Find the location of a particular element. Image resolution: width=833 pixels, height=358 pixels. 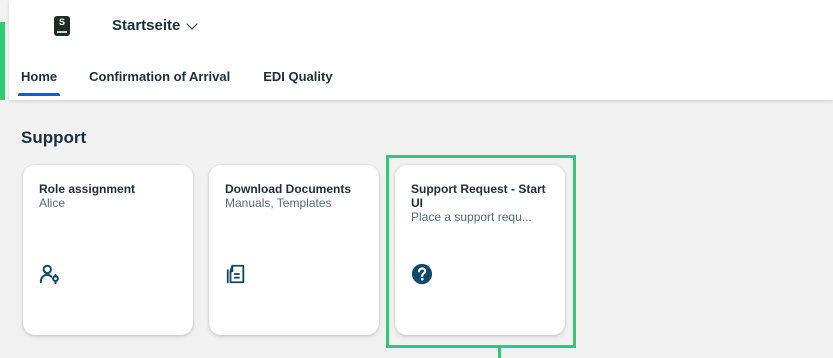

tile-title: Download Documents is located at coordinates (288, 189).